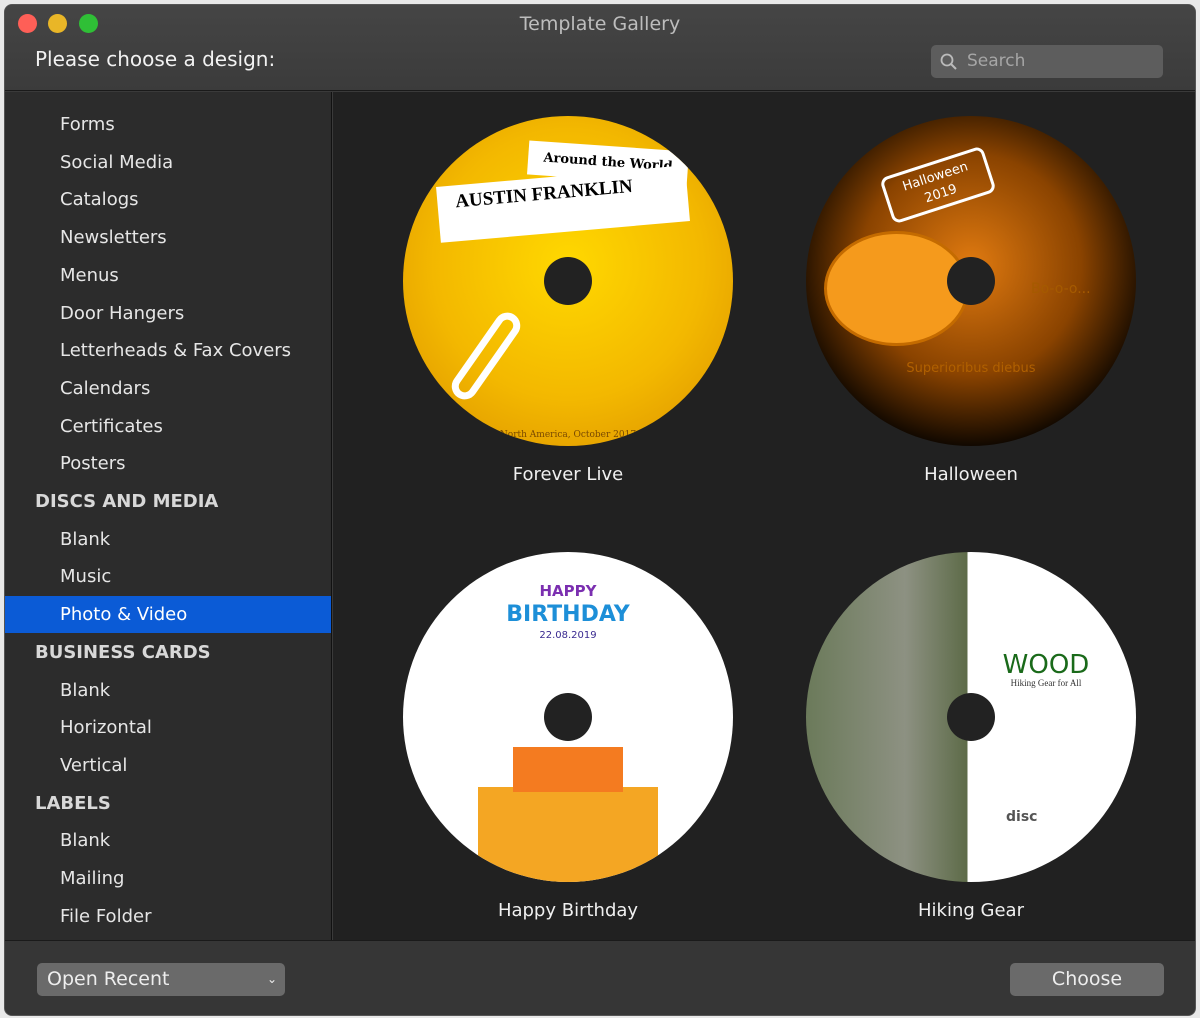 This screenshot has height=1018, width=1200. Describe the element at coordinates (1022, 817) in the screenshot. I see `disc-logo: disc` at that location.